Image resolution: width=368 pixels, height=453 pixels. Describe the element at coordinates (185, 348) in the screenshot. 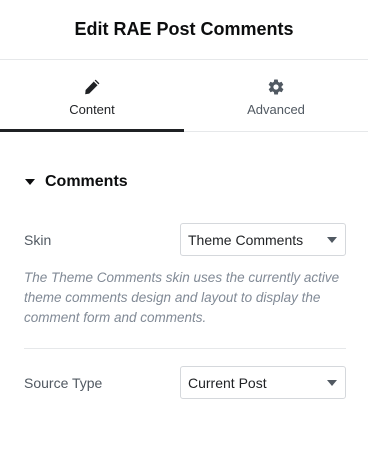

I see `divider` at that location.